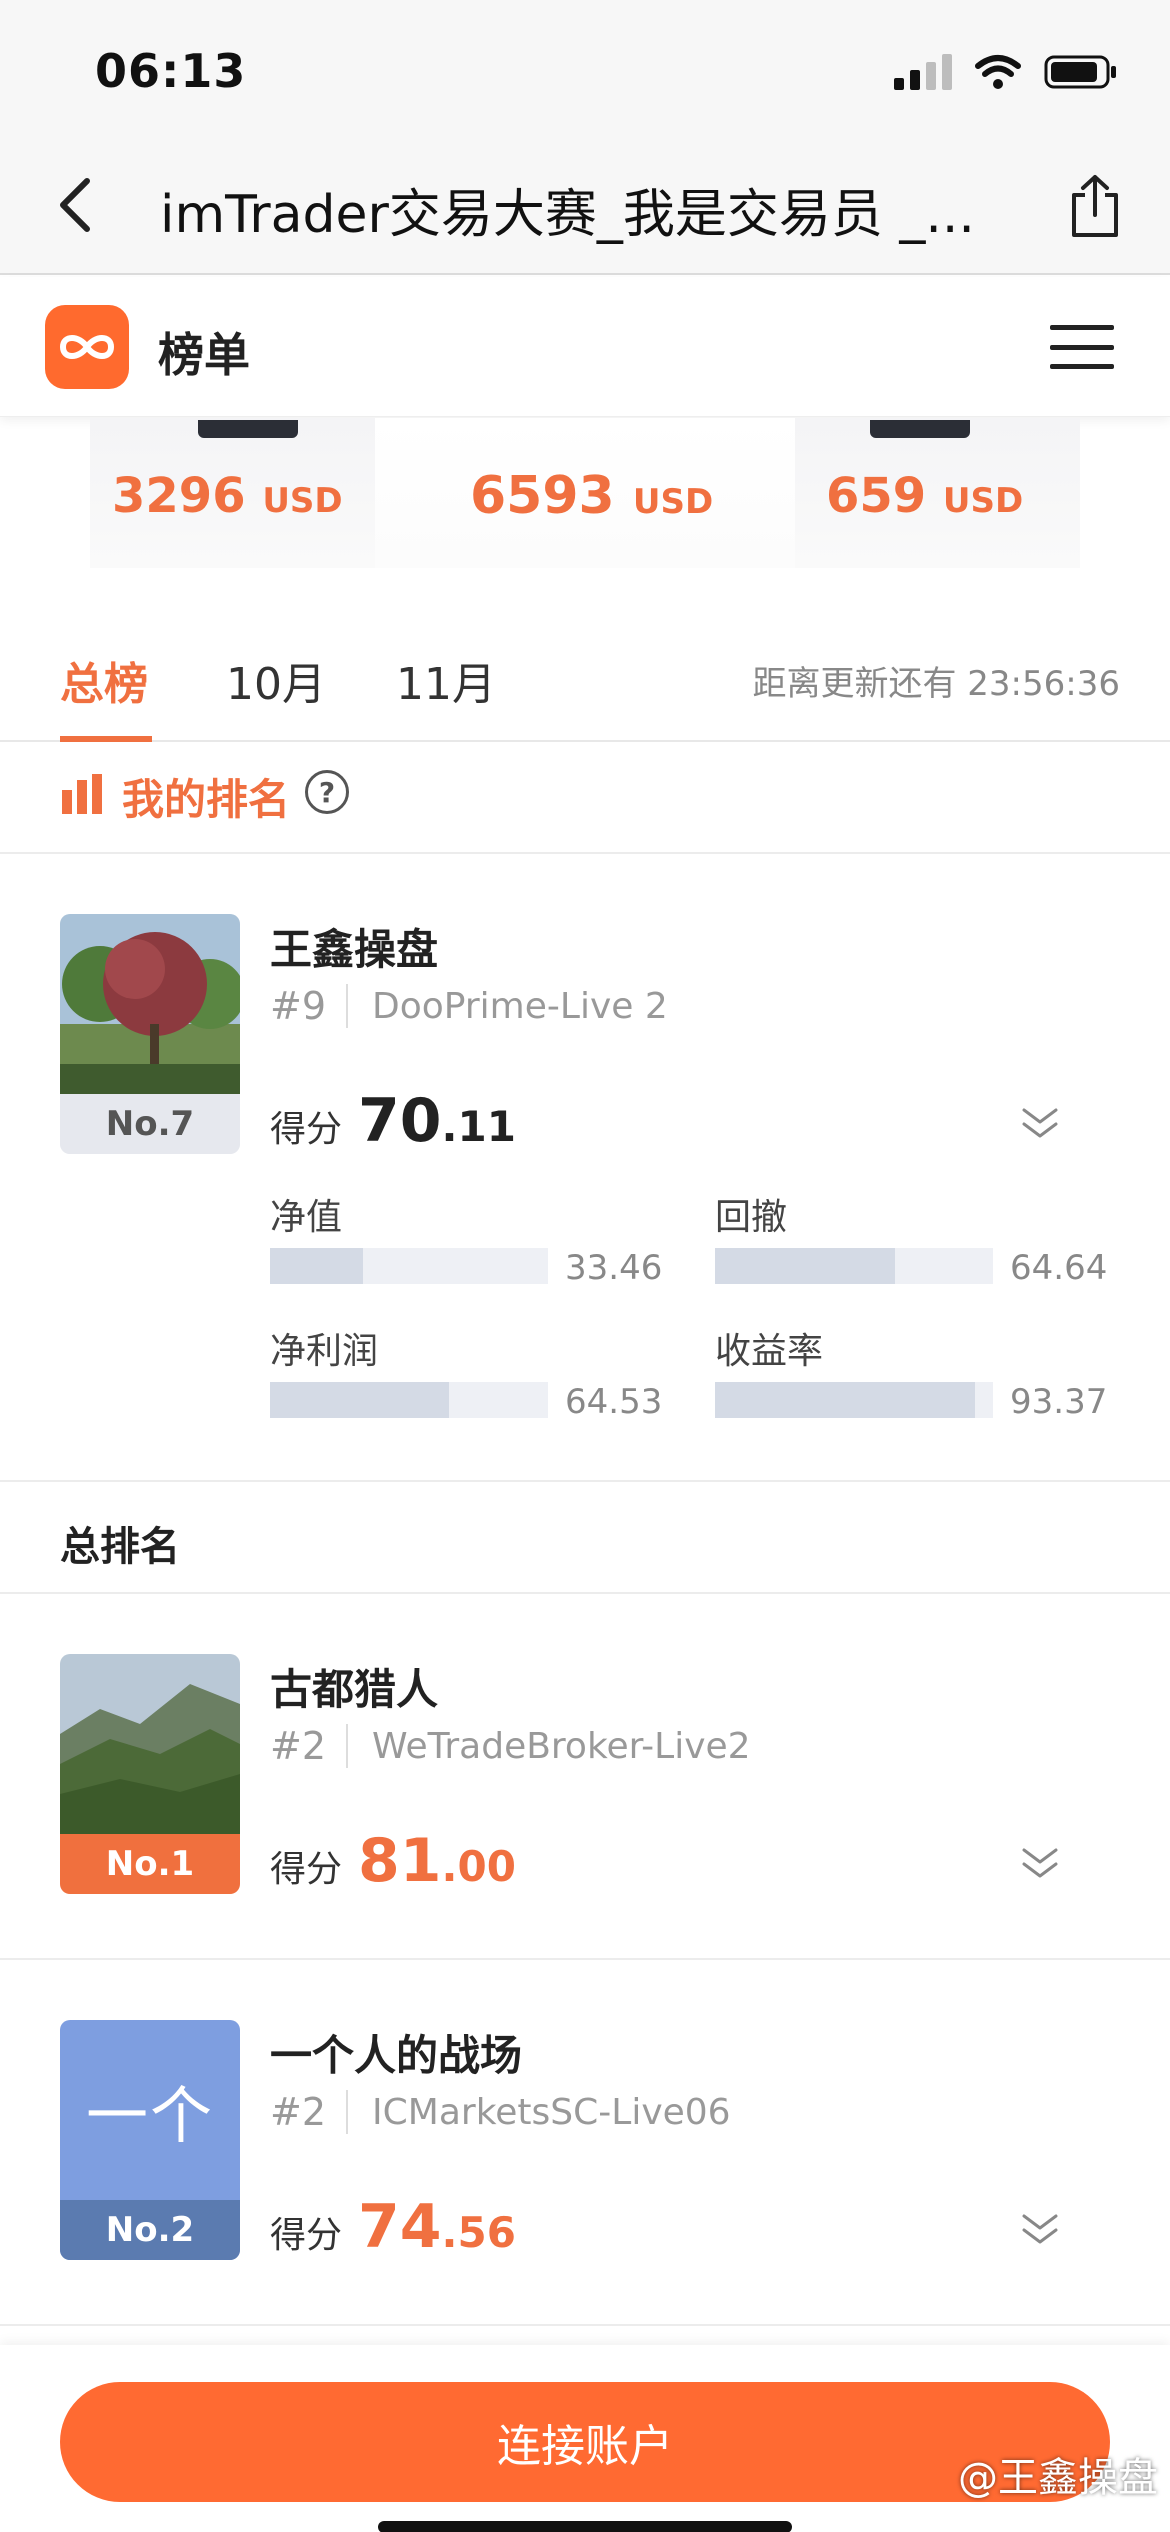 This screenshot has height=2532, width=1170. What do you see at coordinates (585, 1539) in the screenshot?
I see `overall-ranking-header: 总排名` at bounding box center [585, 1539].